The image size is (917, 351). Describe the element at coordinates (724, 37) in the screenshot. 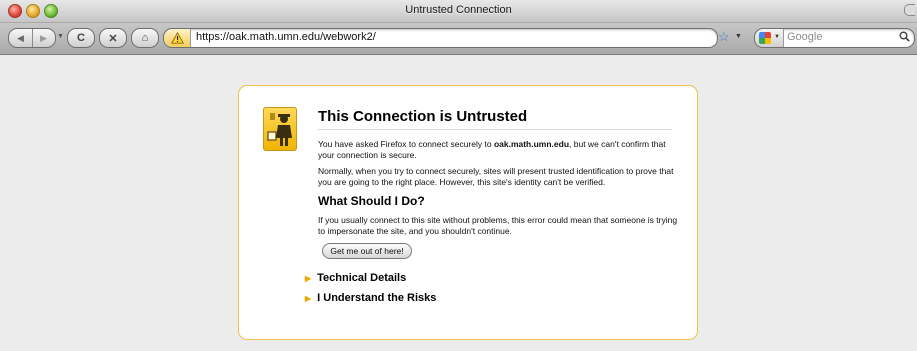

I see `star-icon: ☆` at that location.